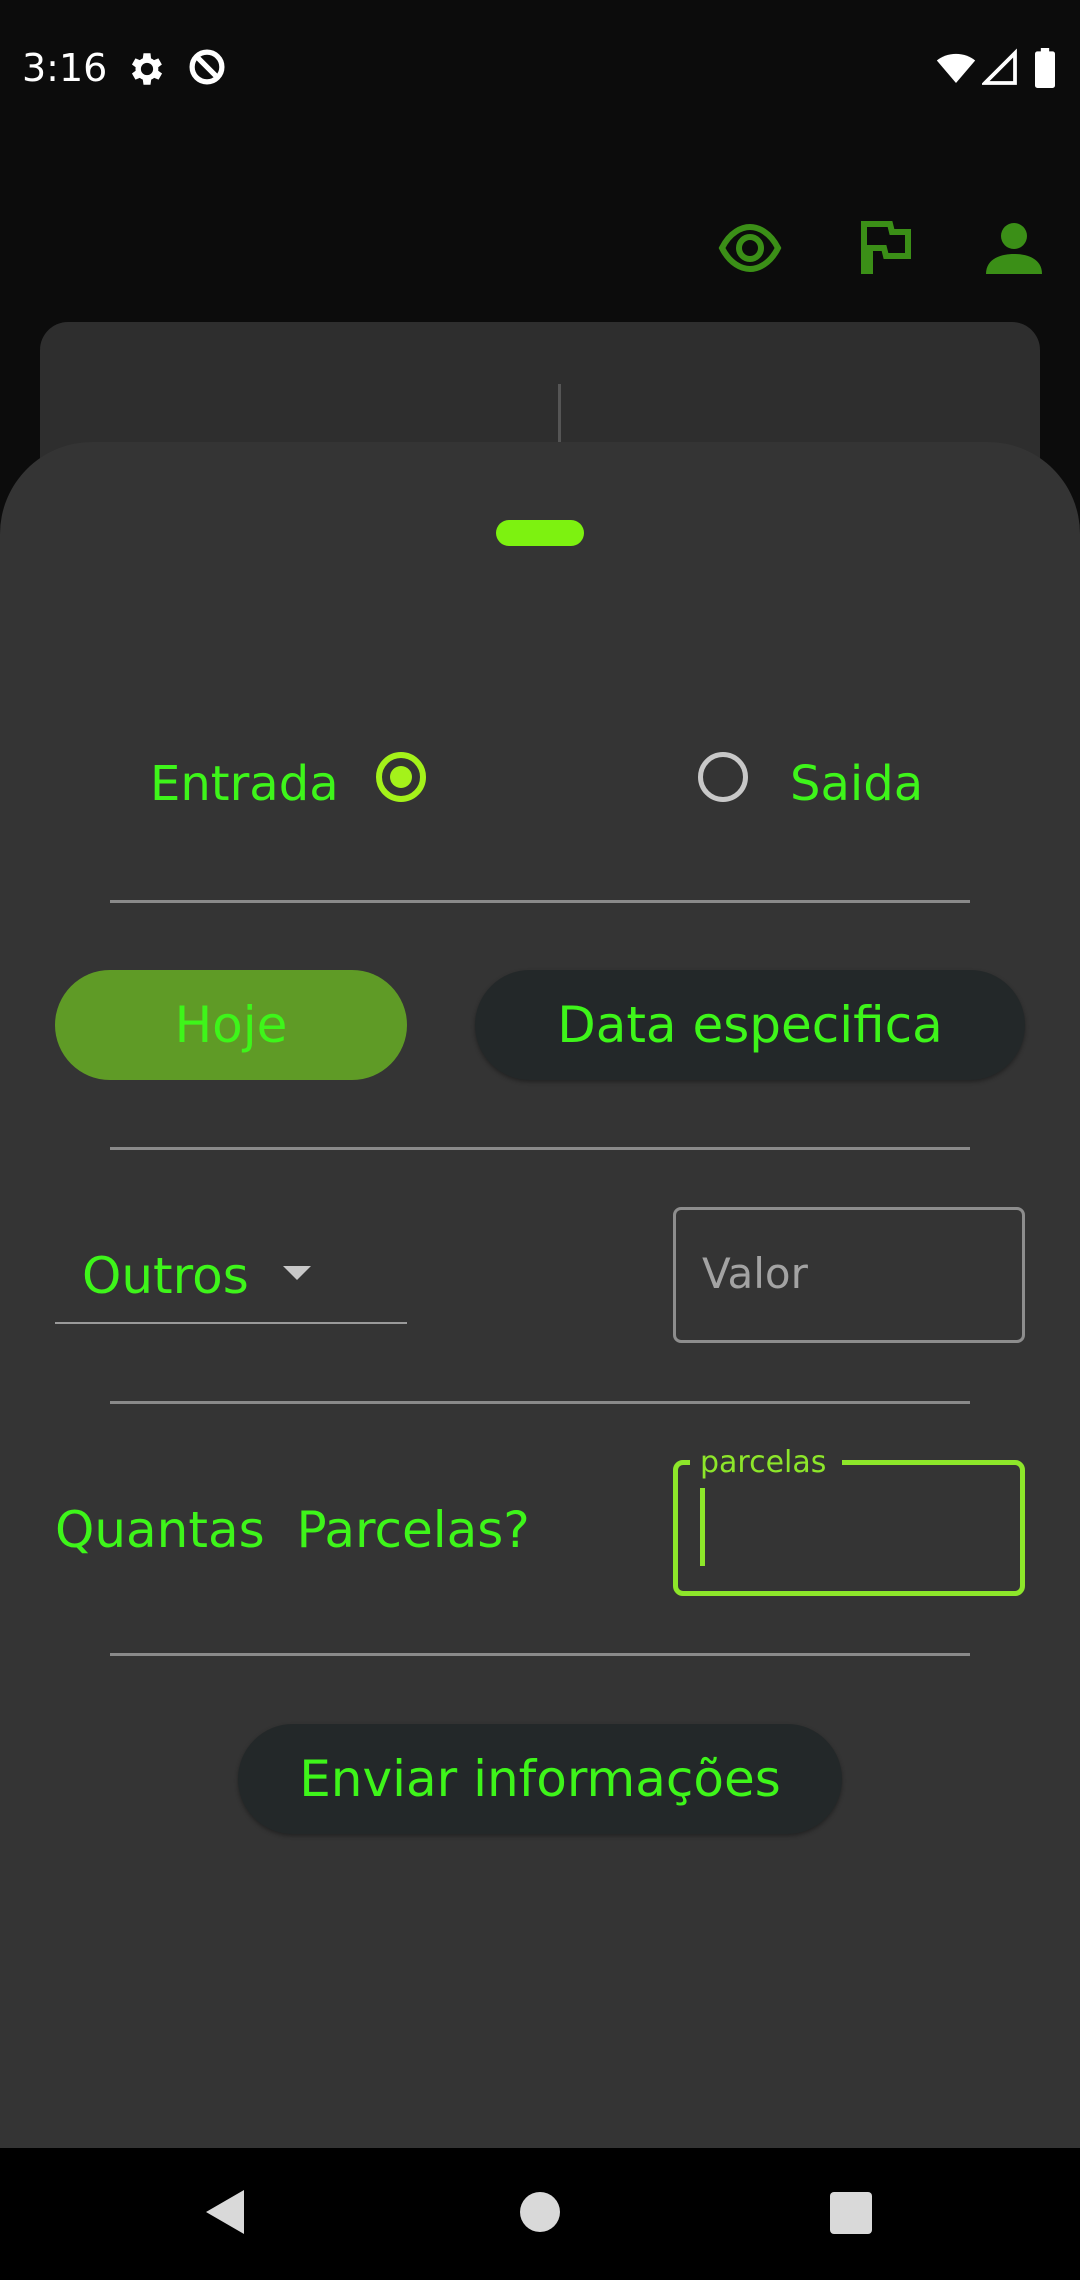 This screenshot has height=2280, width=1080. What do you see at coordinates (999, 66) in the screenshot?
I see `signal-icon` at bounding box center [999, 66].